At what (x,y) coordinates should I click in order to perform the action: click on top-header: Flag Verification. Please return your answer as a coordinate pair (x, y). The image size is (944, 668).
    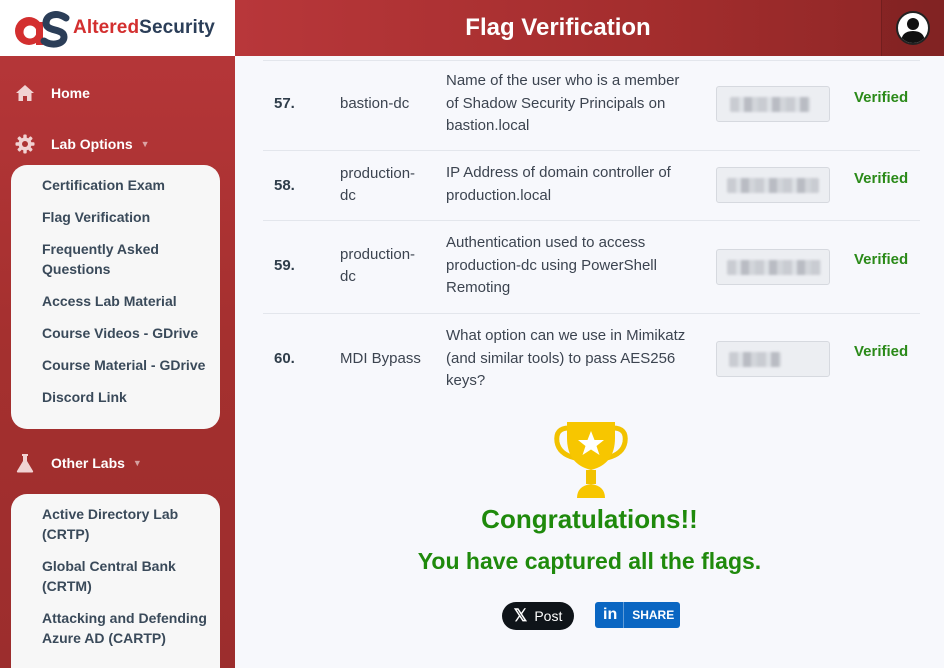
    Looking at the image, I should click on (589, 28).